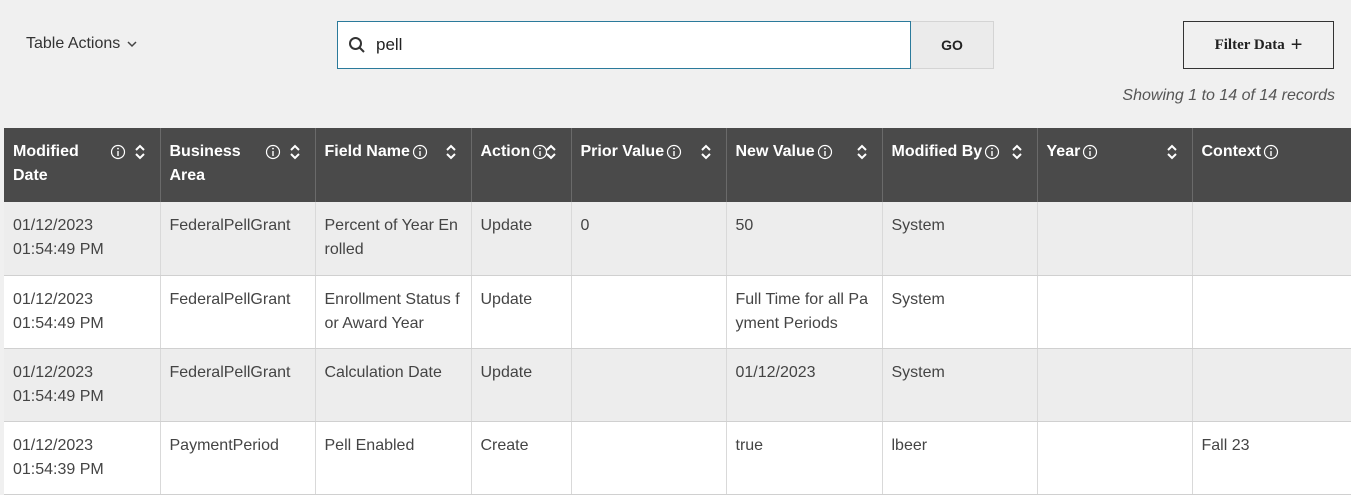 This screenshot has width=1351, height=495. I want to click on cell-time: 01:54:39 PM, so click(58, 469).